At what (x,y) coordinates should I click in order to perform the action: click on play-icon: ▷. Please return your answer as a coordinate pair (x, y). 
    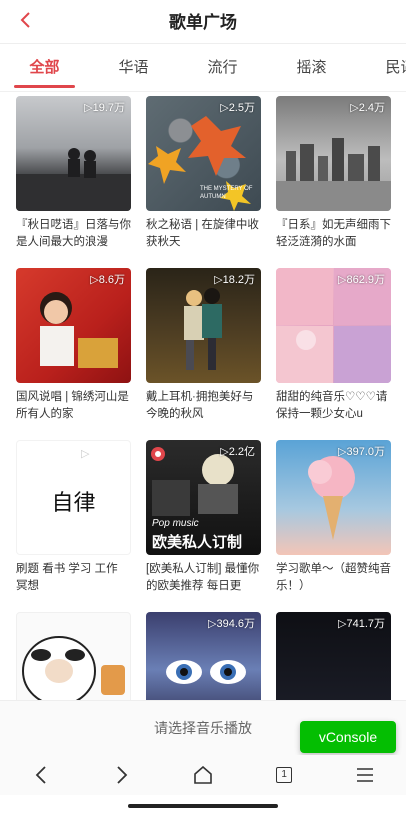
    Looking at the image, I should click on (85, 454).